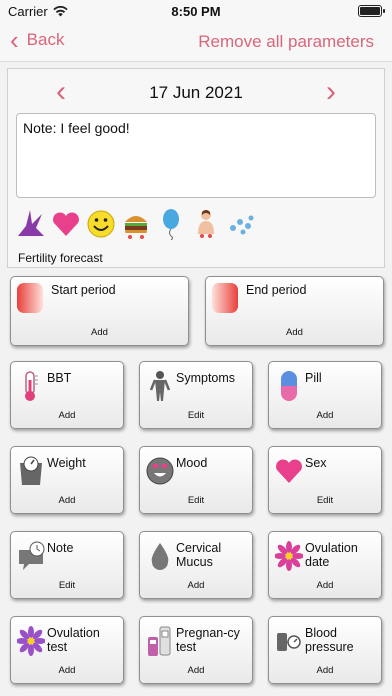  I want to click on start-period-label: Start period, so click(83, 290).